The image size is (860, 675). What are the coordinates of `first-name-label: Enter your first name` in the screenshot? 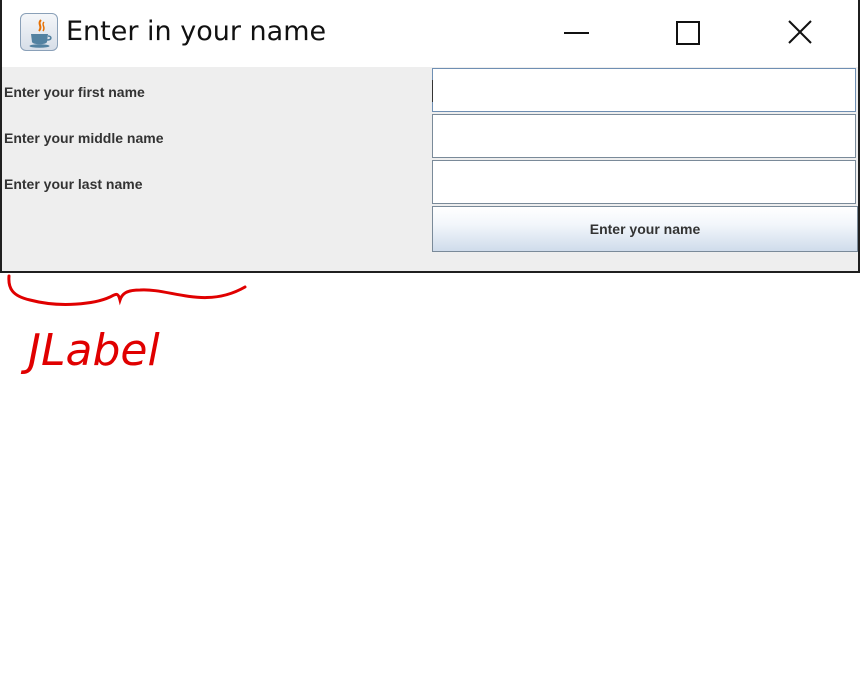 It's located at (74, 92).